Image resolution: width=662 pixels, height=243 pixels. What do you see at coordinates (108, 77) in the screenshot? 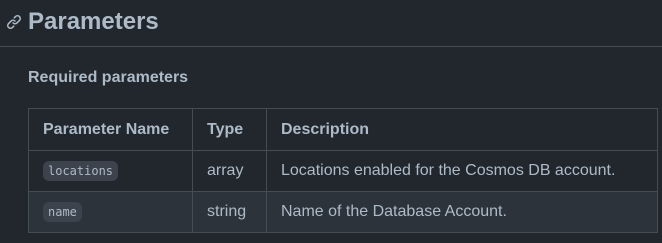
I see `section-title: Required parameters` at bounding box center [108, 77].